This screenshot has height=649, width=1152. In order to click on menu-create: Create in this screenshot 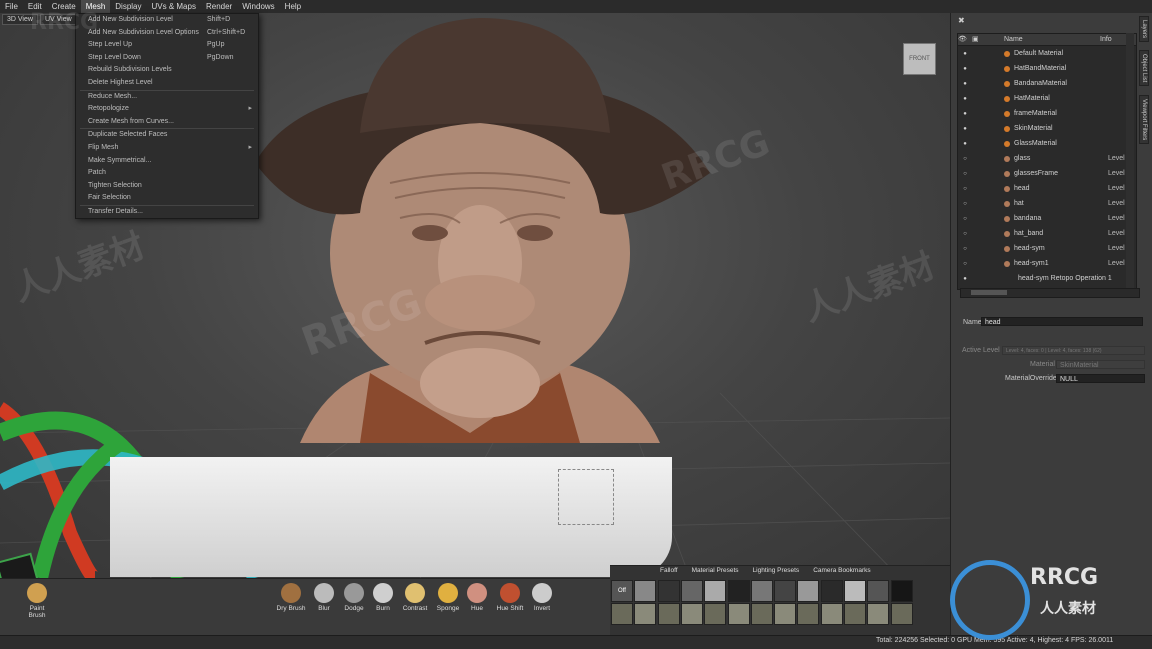, I will do `click(64, 6)`.